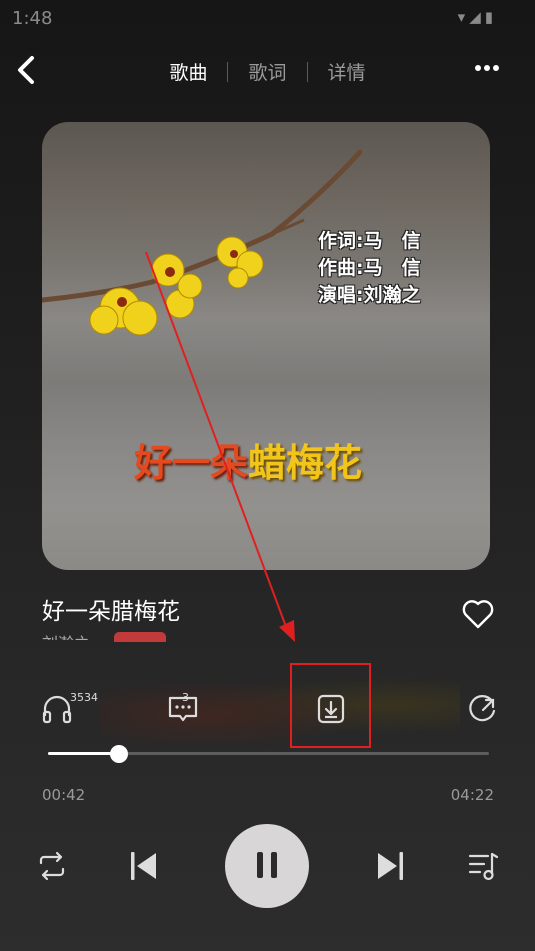 The width and height of the screenshot is (535, 951). Describe the element at coordinates (144, 866) in the screenshot. I see `previous-icon` at that location.